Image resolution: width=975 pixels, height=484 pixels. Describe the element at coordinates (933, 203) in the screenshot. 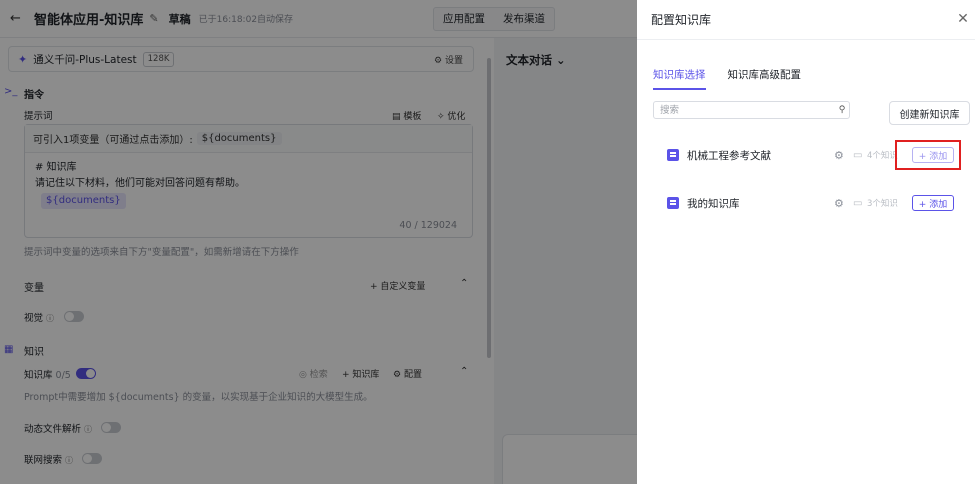

I see `add-kb-item-button: + 添加` at that location.